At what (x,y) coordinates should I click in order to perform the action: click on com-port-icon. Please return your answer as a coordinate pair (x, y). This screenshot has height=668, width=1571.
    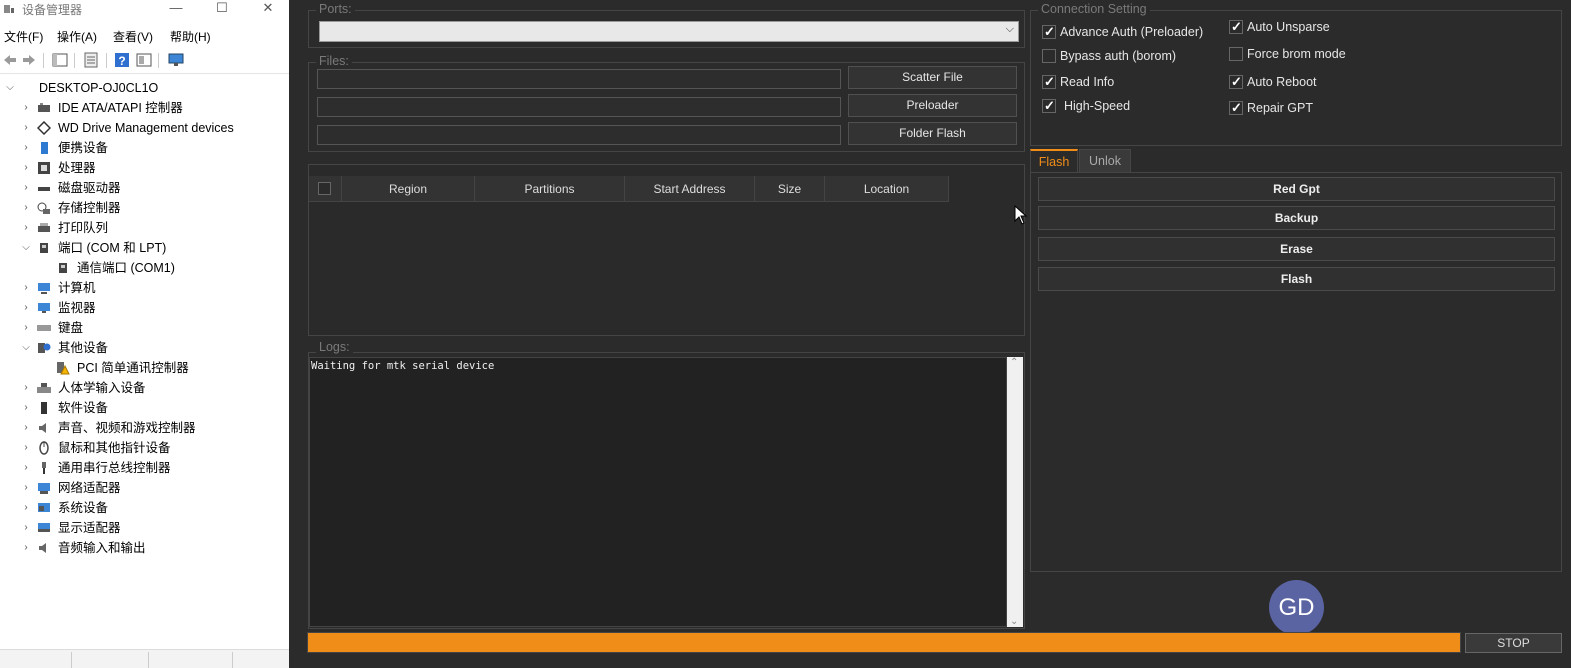
    Looking at the image, I should click on (63, 268).